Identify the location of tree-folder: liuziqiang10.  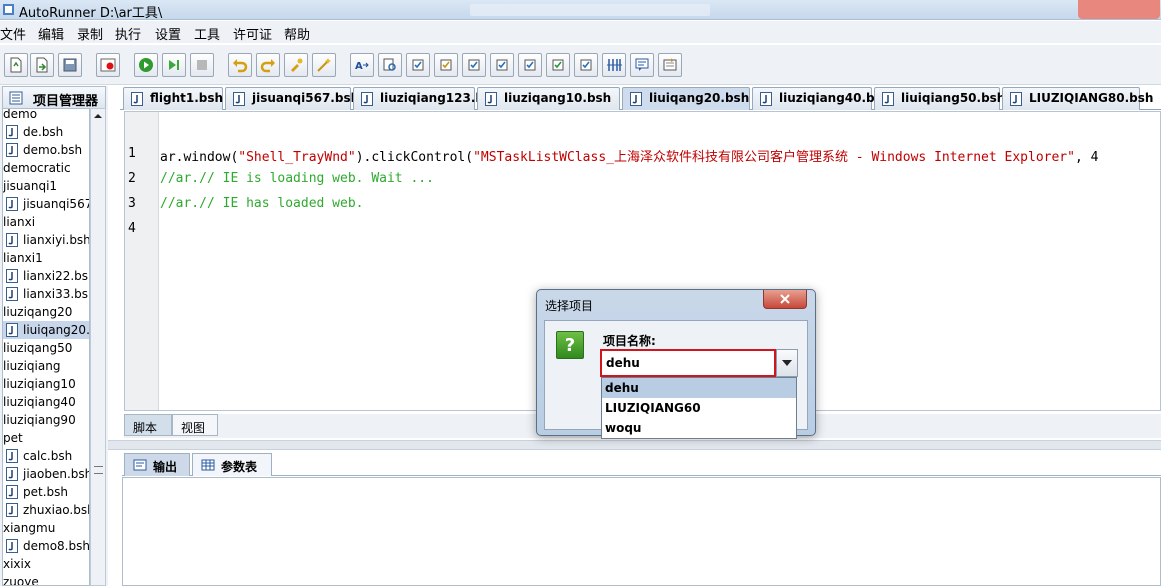
(46, 384).